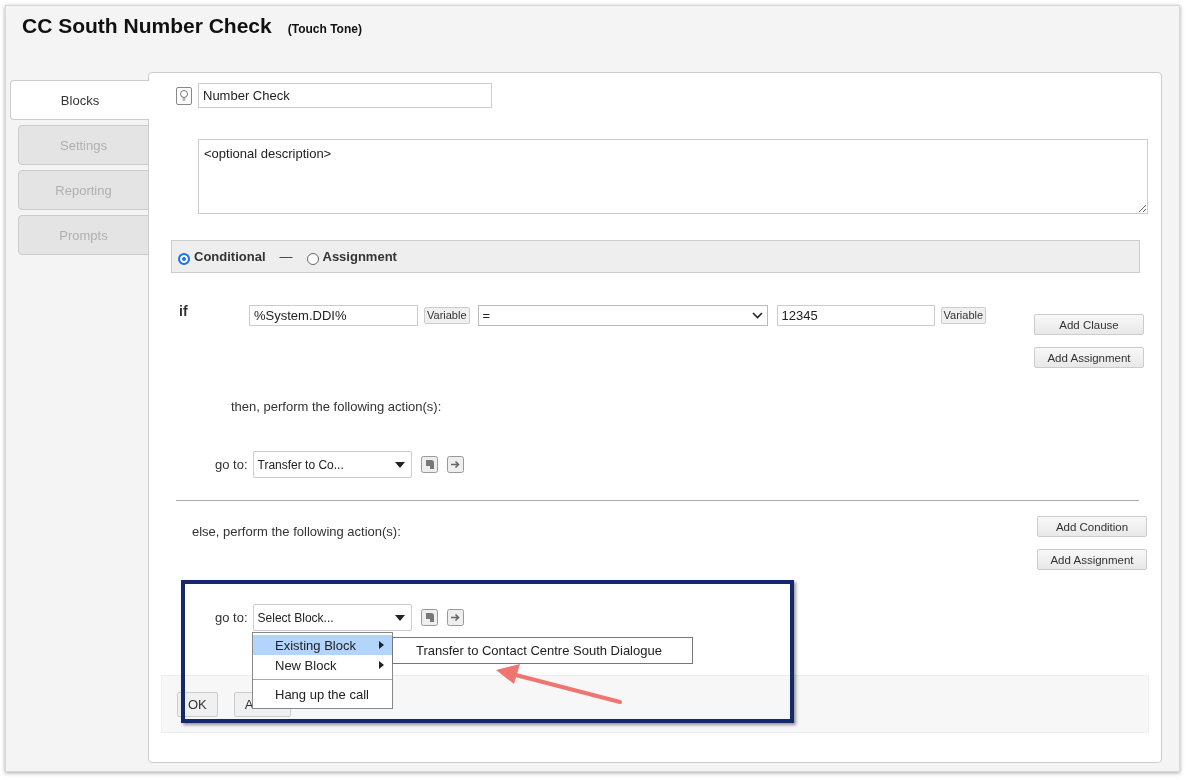 The width and height of the screenshot is (1190, 780). I want to click on else-label: else, perform the following action(s):, so click(296, 532).